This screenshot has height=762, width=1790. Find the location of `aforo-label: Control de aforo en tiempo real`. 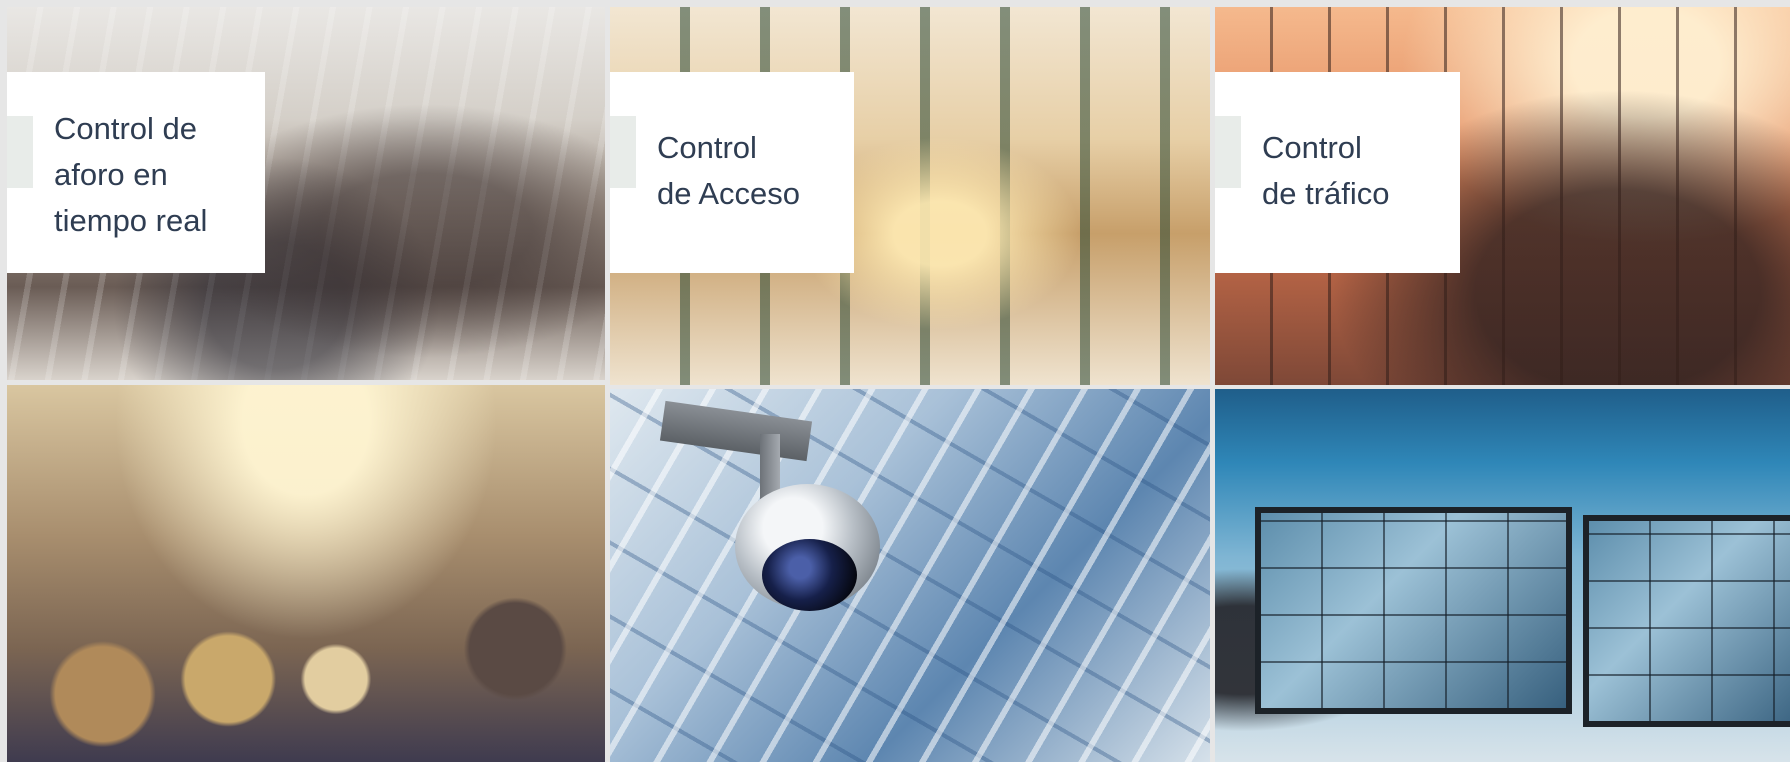

aforo-label: Control de aforo en tiempo real is located at coordinates (131, 174).